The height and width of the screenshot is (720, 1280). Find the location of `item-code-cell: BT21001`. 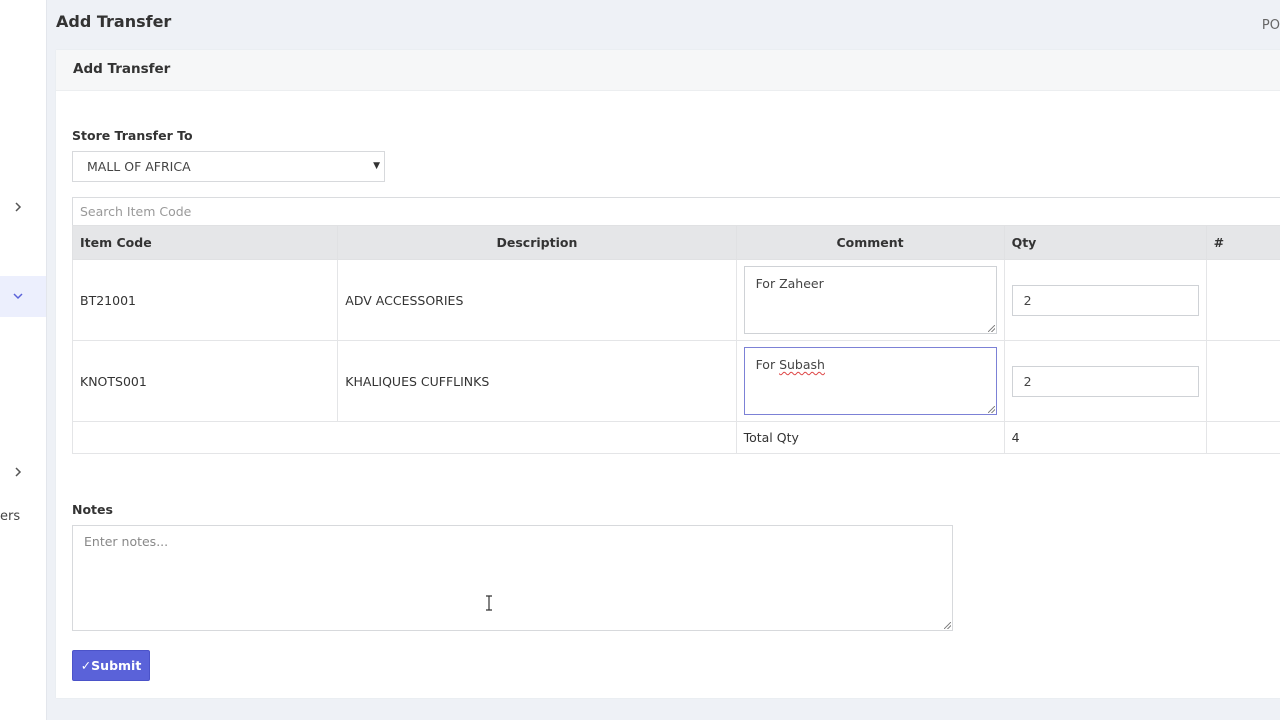

item-code-cell: BT21001 is located at coordinates (205, 300).